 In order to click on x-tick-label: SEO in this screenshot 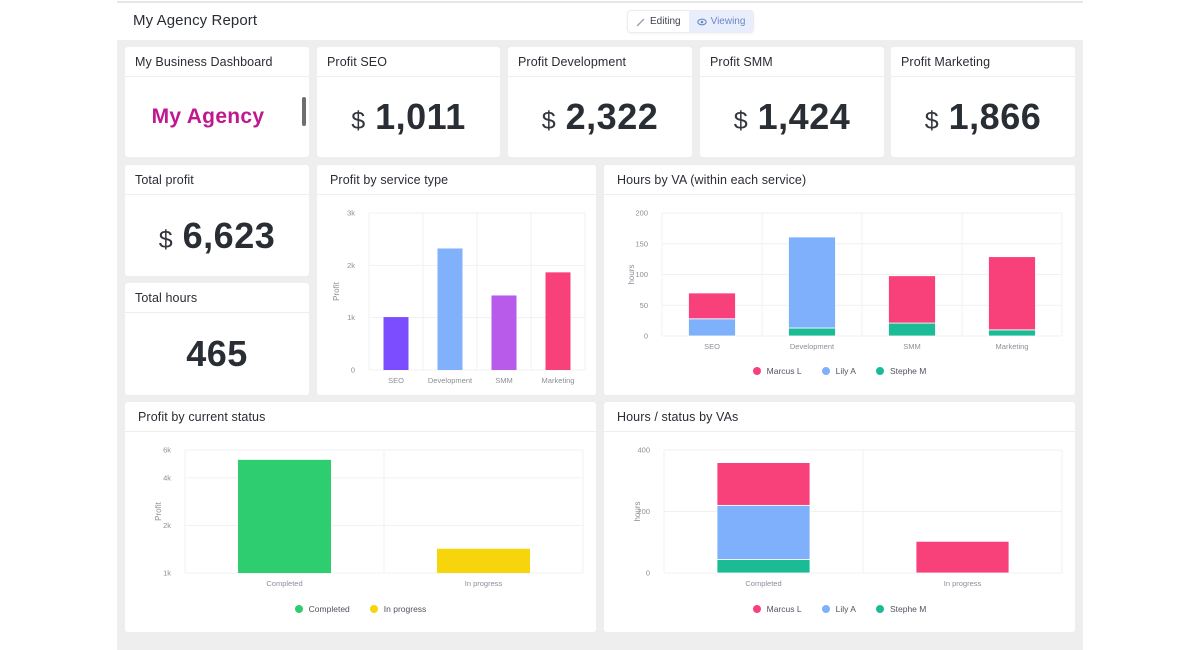, I will do `click(712, 346)`.